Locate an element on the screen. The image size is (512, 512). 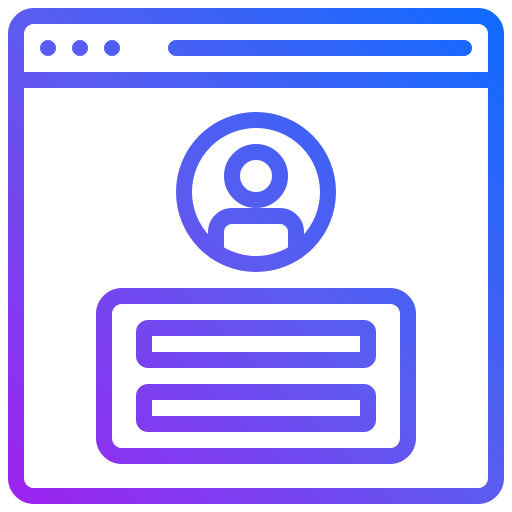
user-head-icon is located at coordinates (256, 176).